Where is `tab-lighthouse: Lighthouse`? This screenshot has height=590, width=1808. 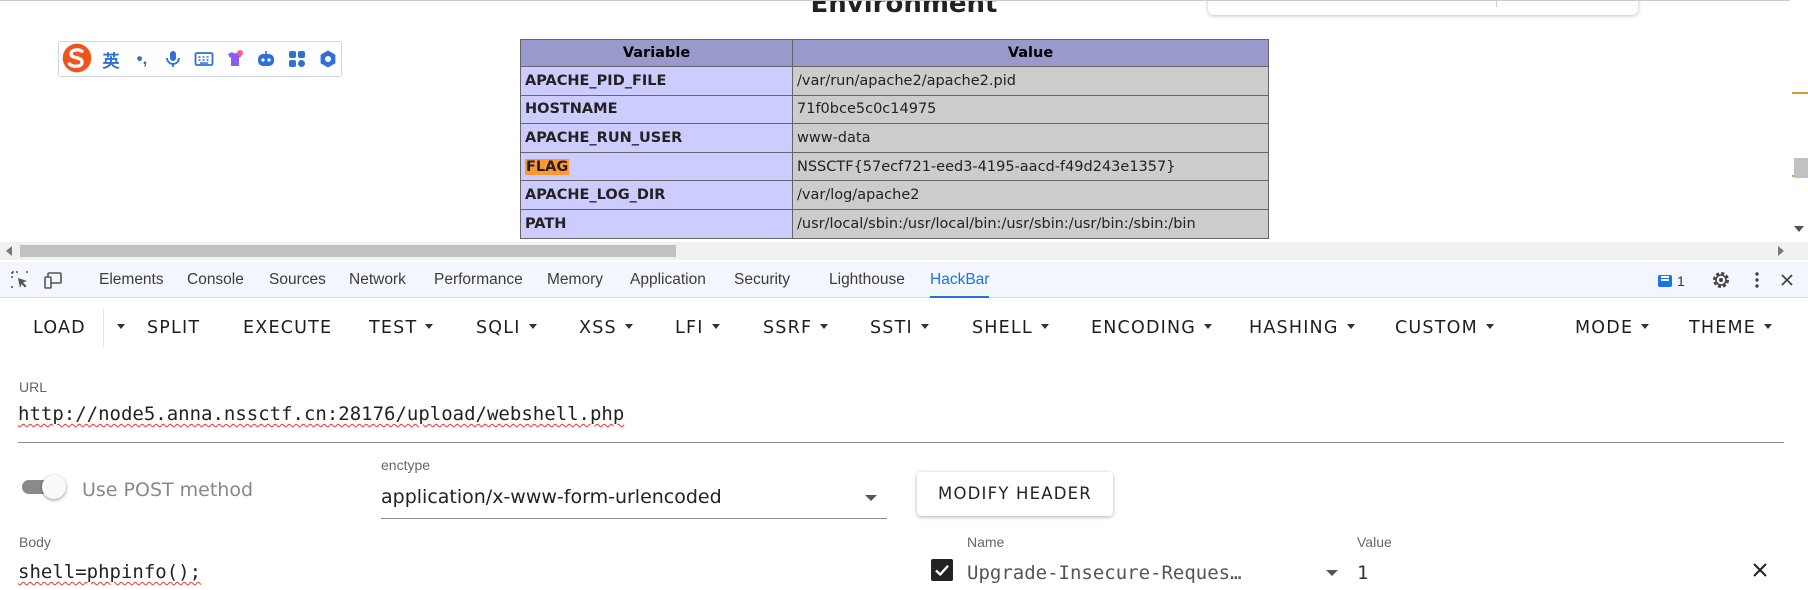 tab-lighthouse: Lighthouse is located at coordinates (867, 280).